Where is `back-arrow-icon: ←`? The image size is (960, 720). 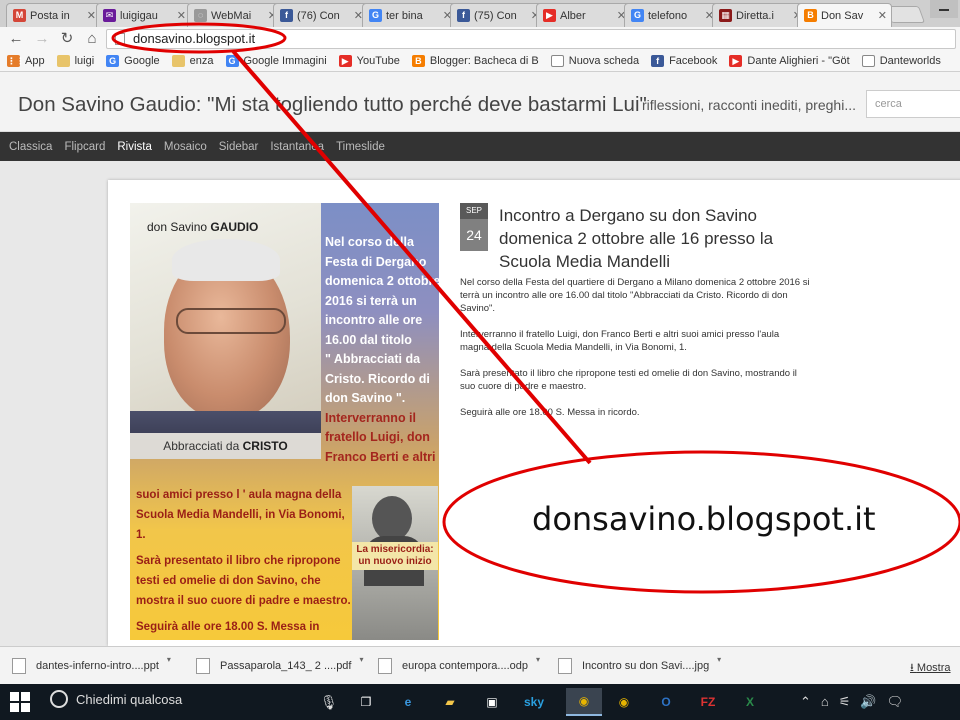
back-arrow-icon: ← is located at coordinates (16, 39).